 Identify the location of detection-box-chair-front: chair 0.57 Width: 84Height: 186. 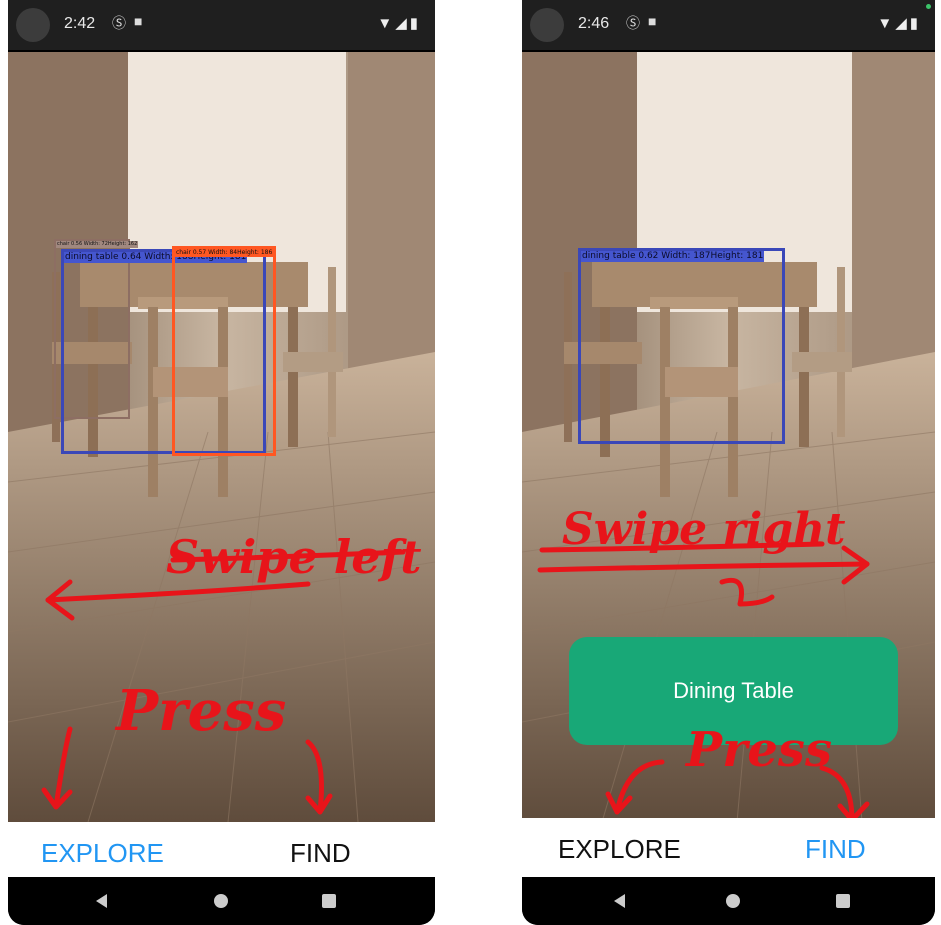
(224, 351).